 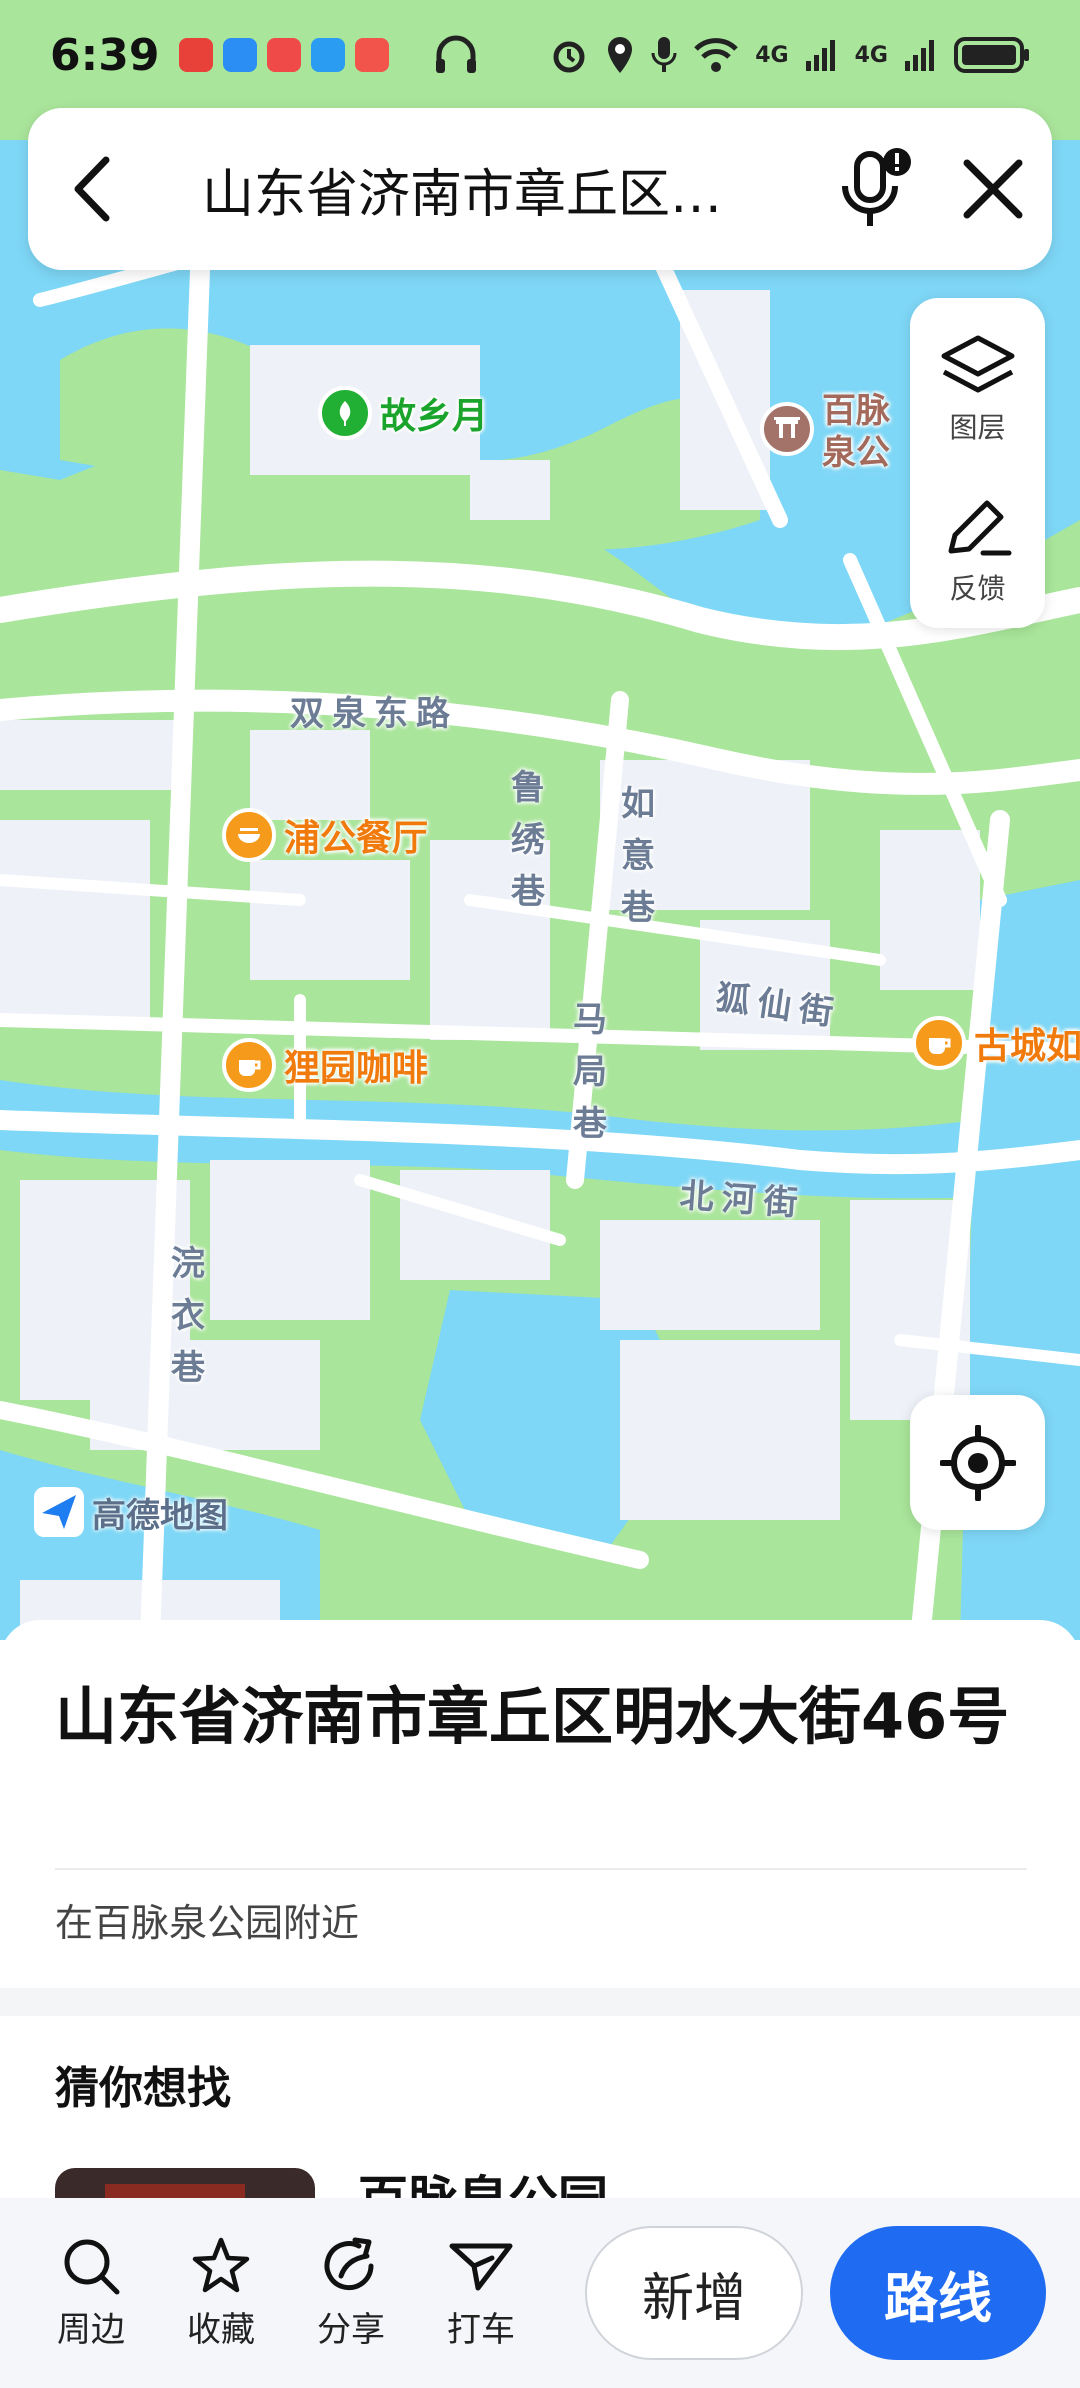 What do you see at coordinates (434, 416) in the screenshot?
I see `poi-label: 故乡月` at bounding box center [434, 416].